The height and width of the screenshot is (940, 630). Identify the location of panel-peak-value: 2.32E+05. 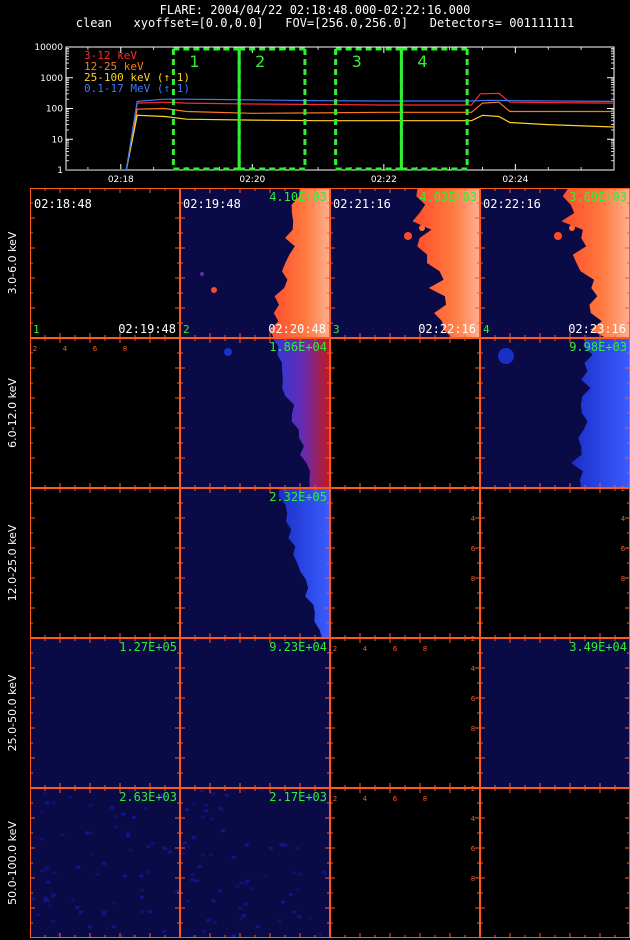
(298, 497).